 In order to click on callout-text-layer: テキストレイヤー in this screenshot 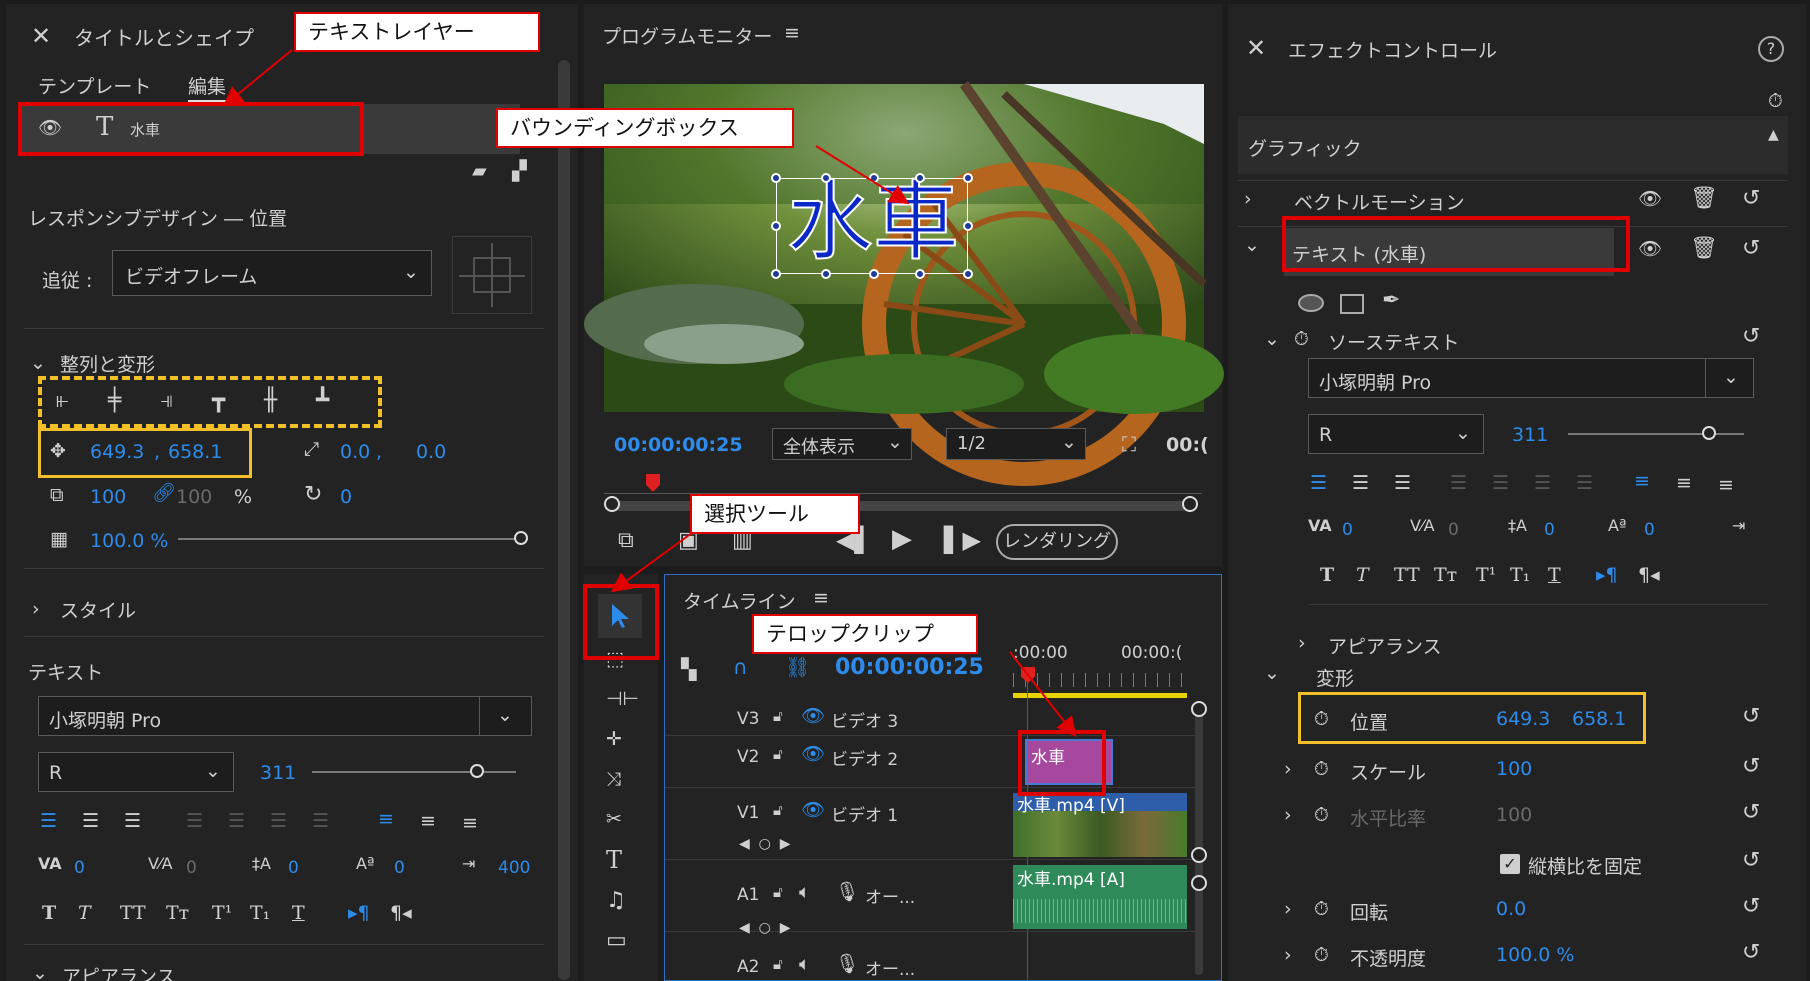, I will do `click(417, 32)`.